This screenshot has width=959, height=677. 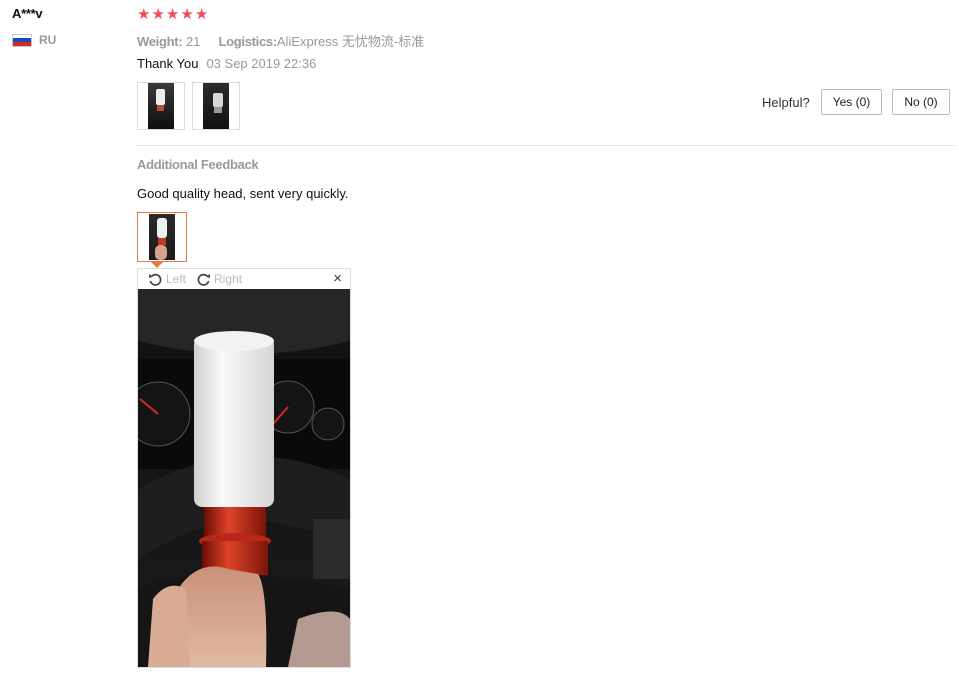 I want to click on order-info: Weight: 21 Logistics:AliExpress 无忧物流-标准, so click(x=280, y=40).